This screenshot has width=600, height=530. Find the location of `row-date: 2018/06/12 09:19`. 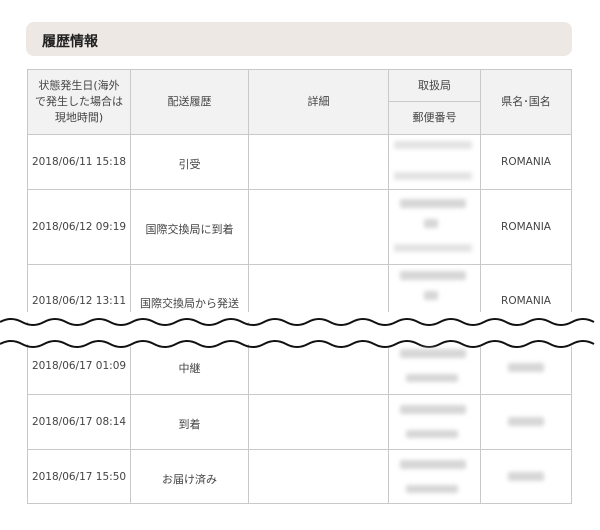

row-date: 2018/06/12 09:19 is located at coordinates (79, 227).